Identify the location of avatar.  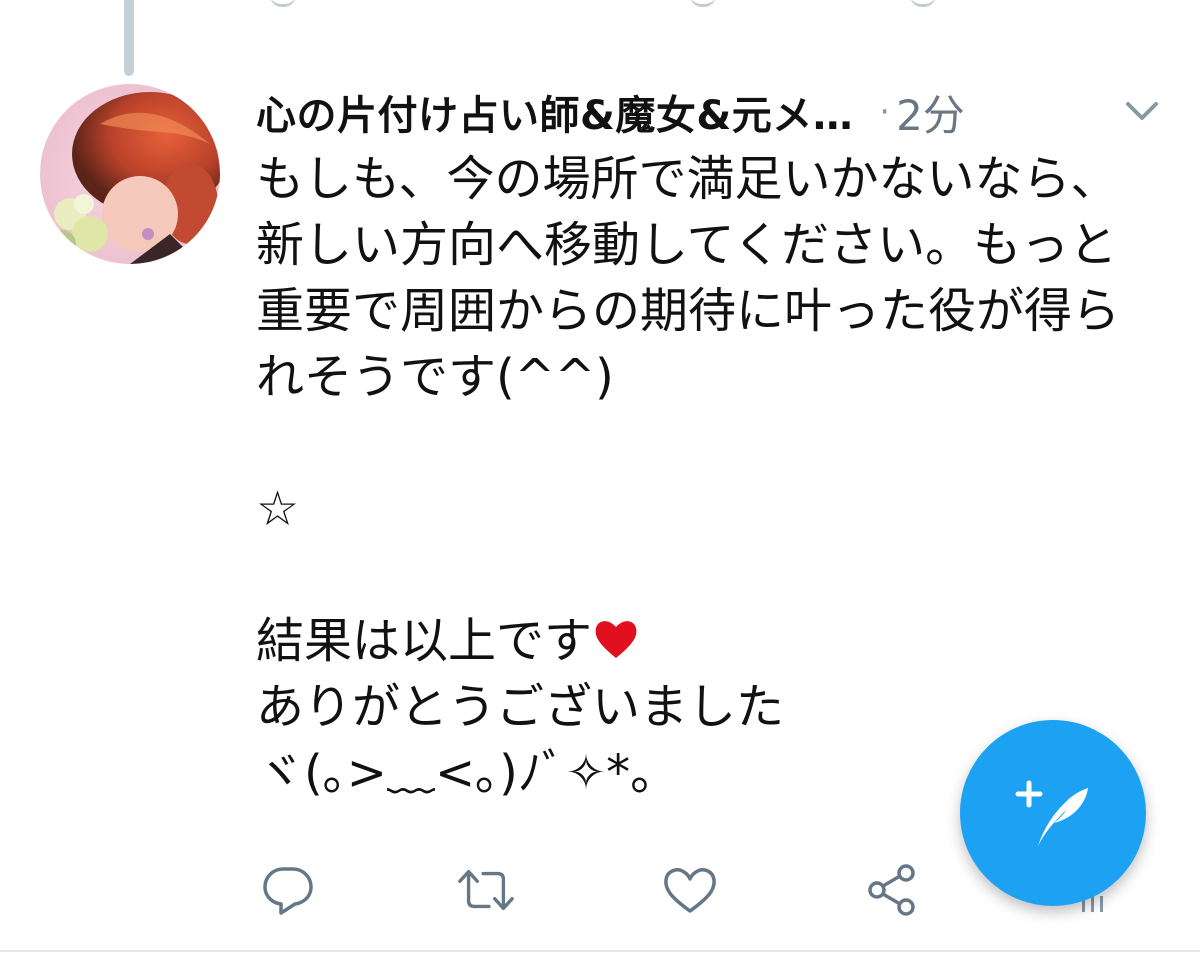
(130, 174).